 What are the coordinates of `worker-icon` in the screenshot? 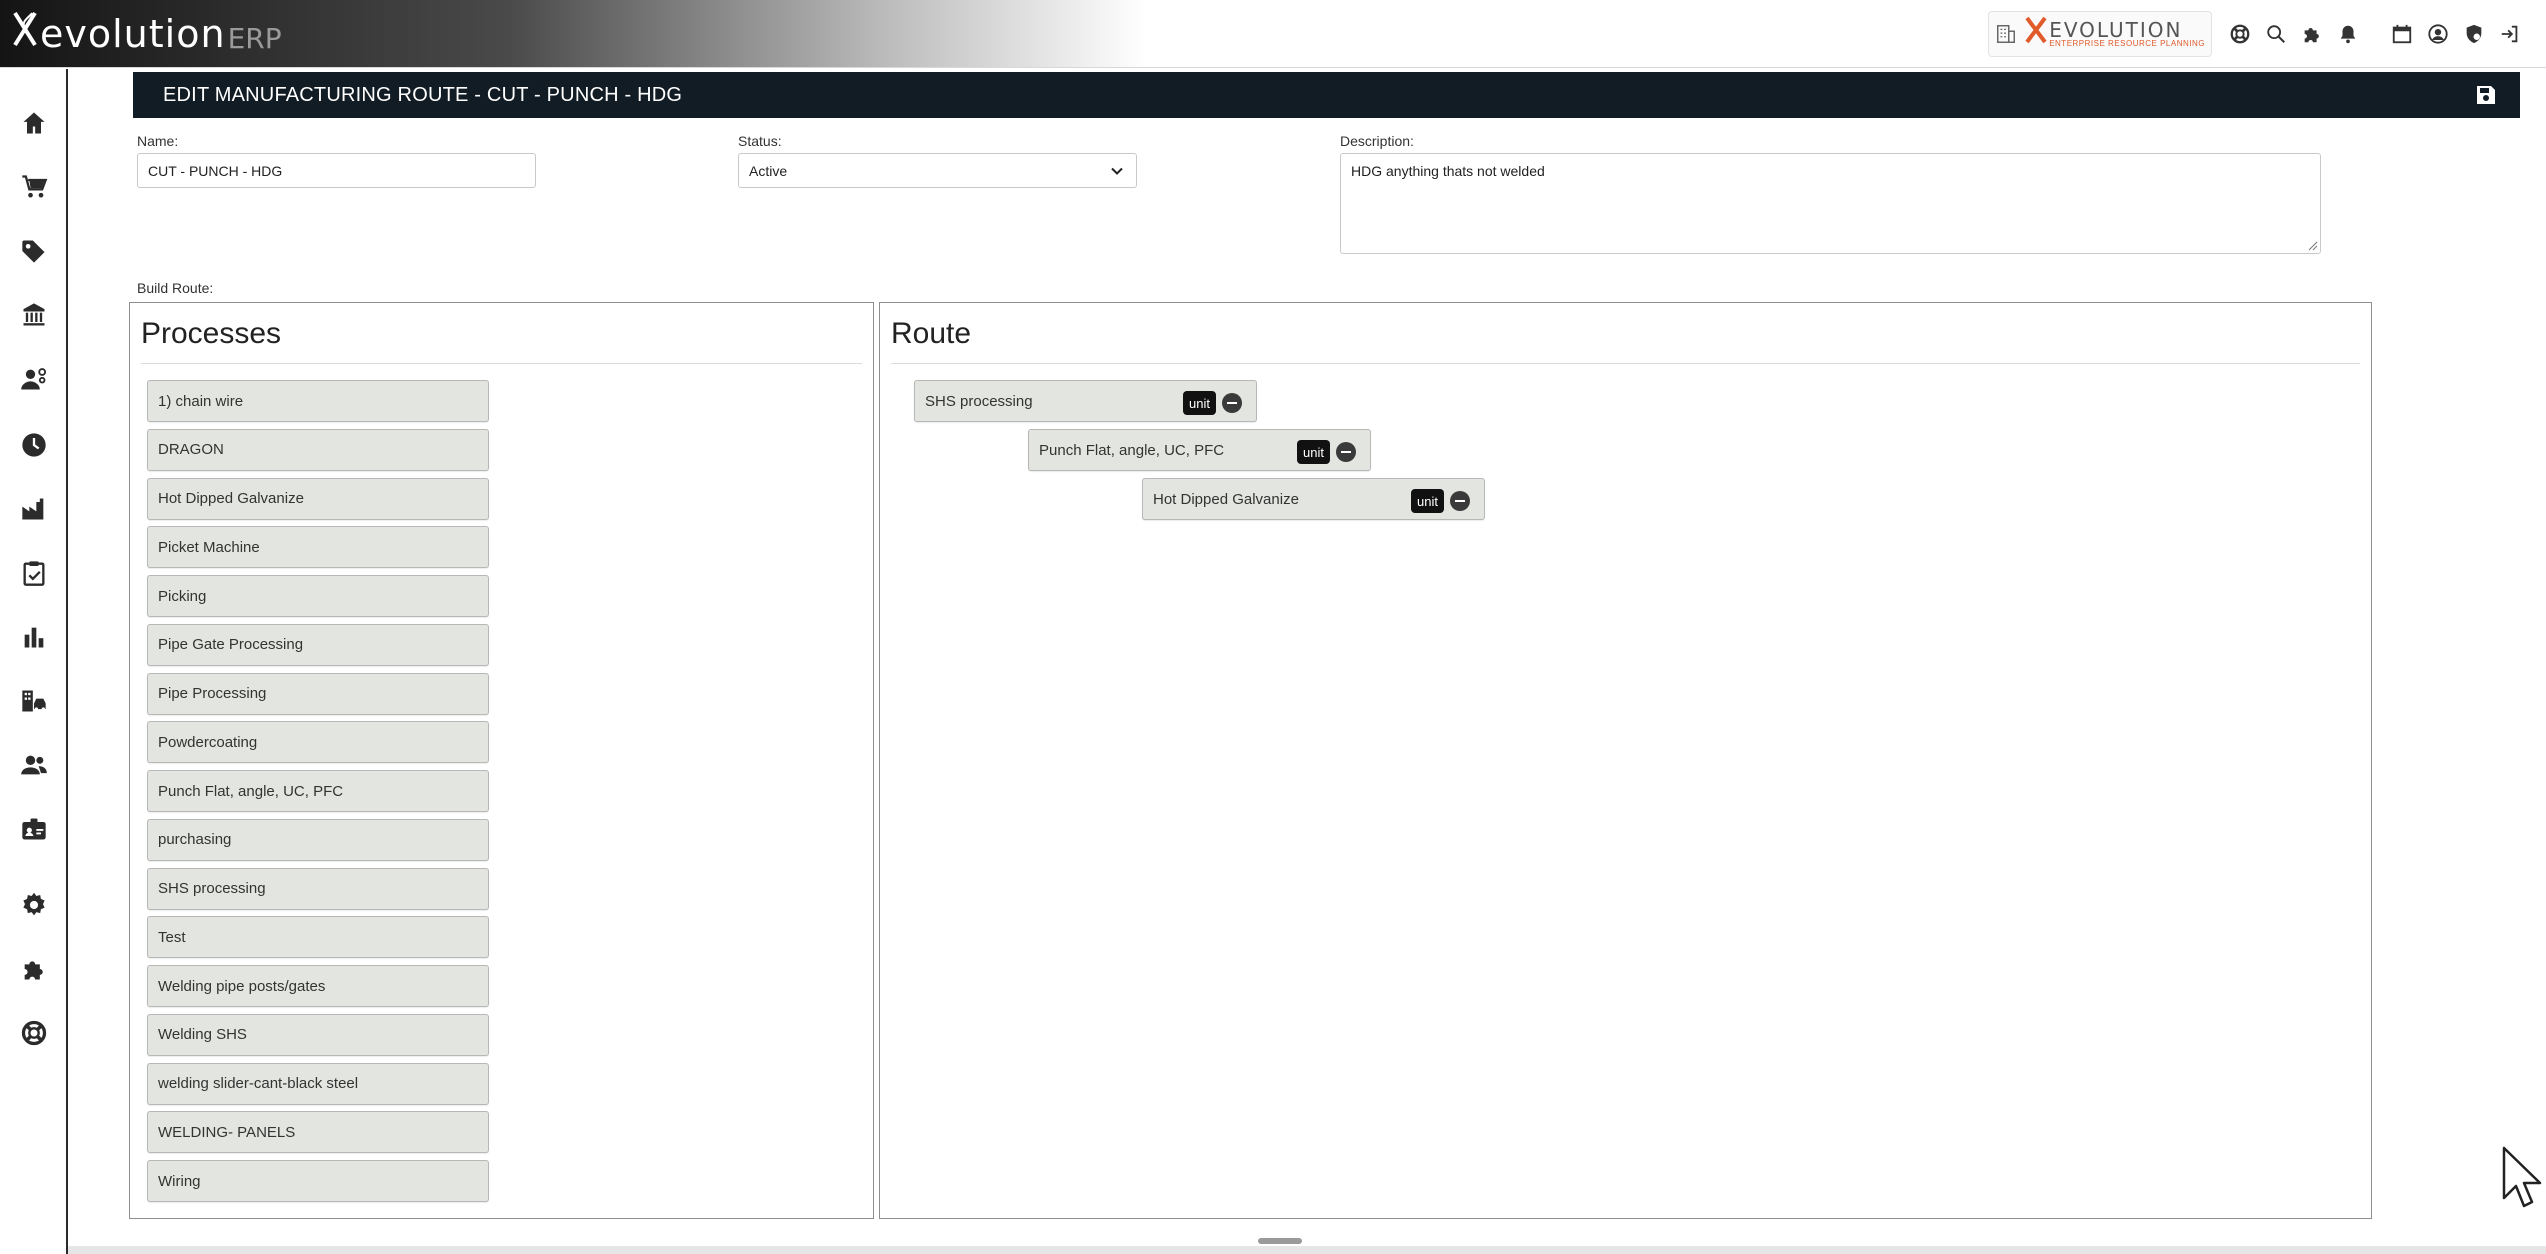 It's located at (34, 379).